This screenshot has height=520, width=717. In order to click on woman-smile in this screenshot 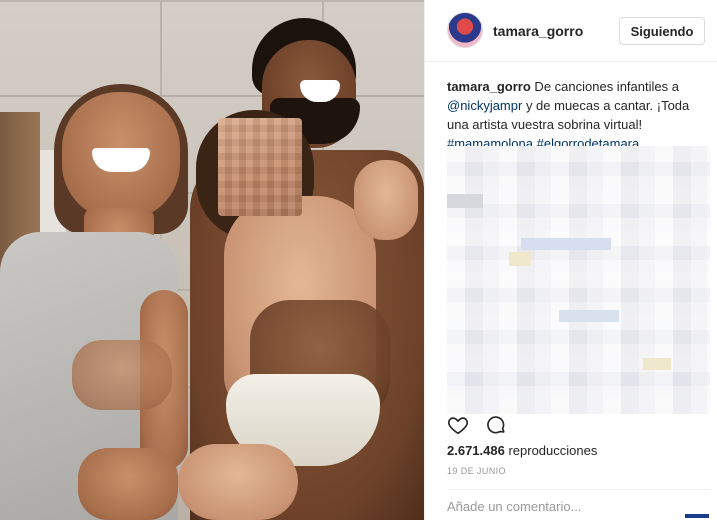, I will do `click(121, 160)`.